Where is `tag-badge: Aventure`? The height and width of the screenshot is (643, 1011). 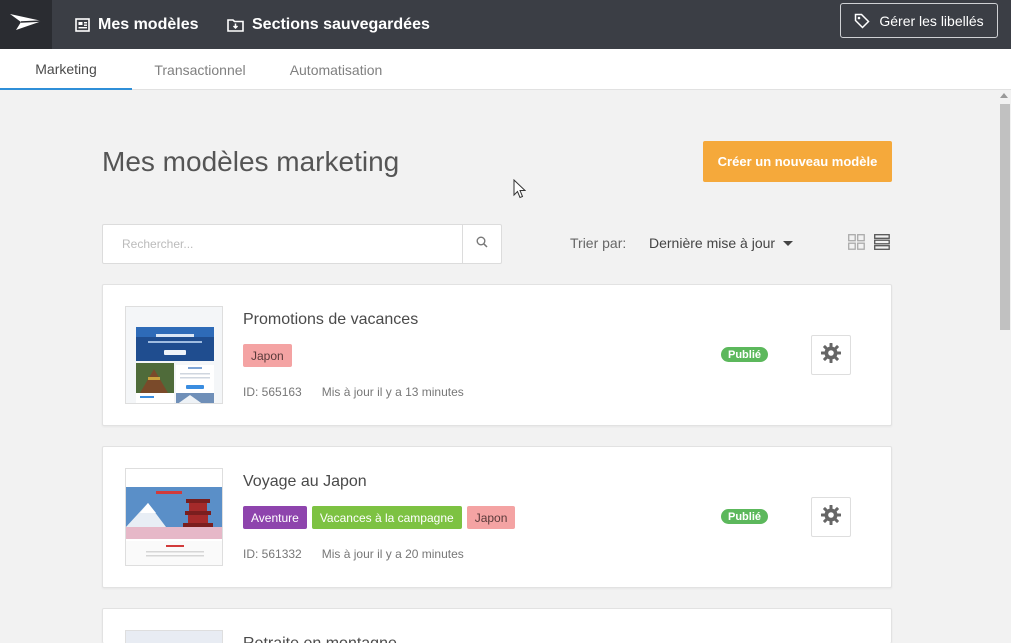 tag-badge: Aventure is located at coordinates (275, 517).